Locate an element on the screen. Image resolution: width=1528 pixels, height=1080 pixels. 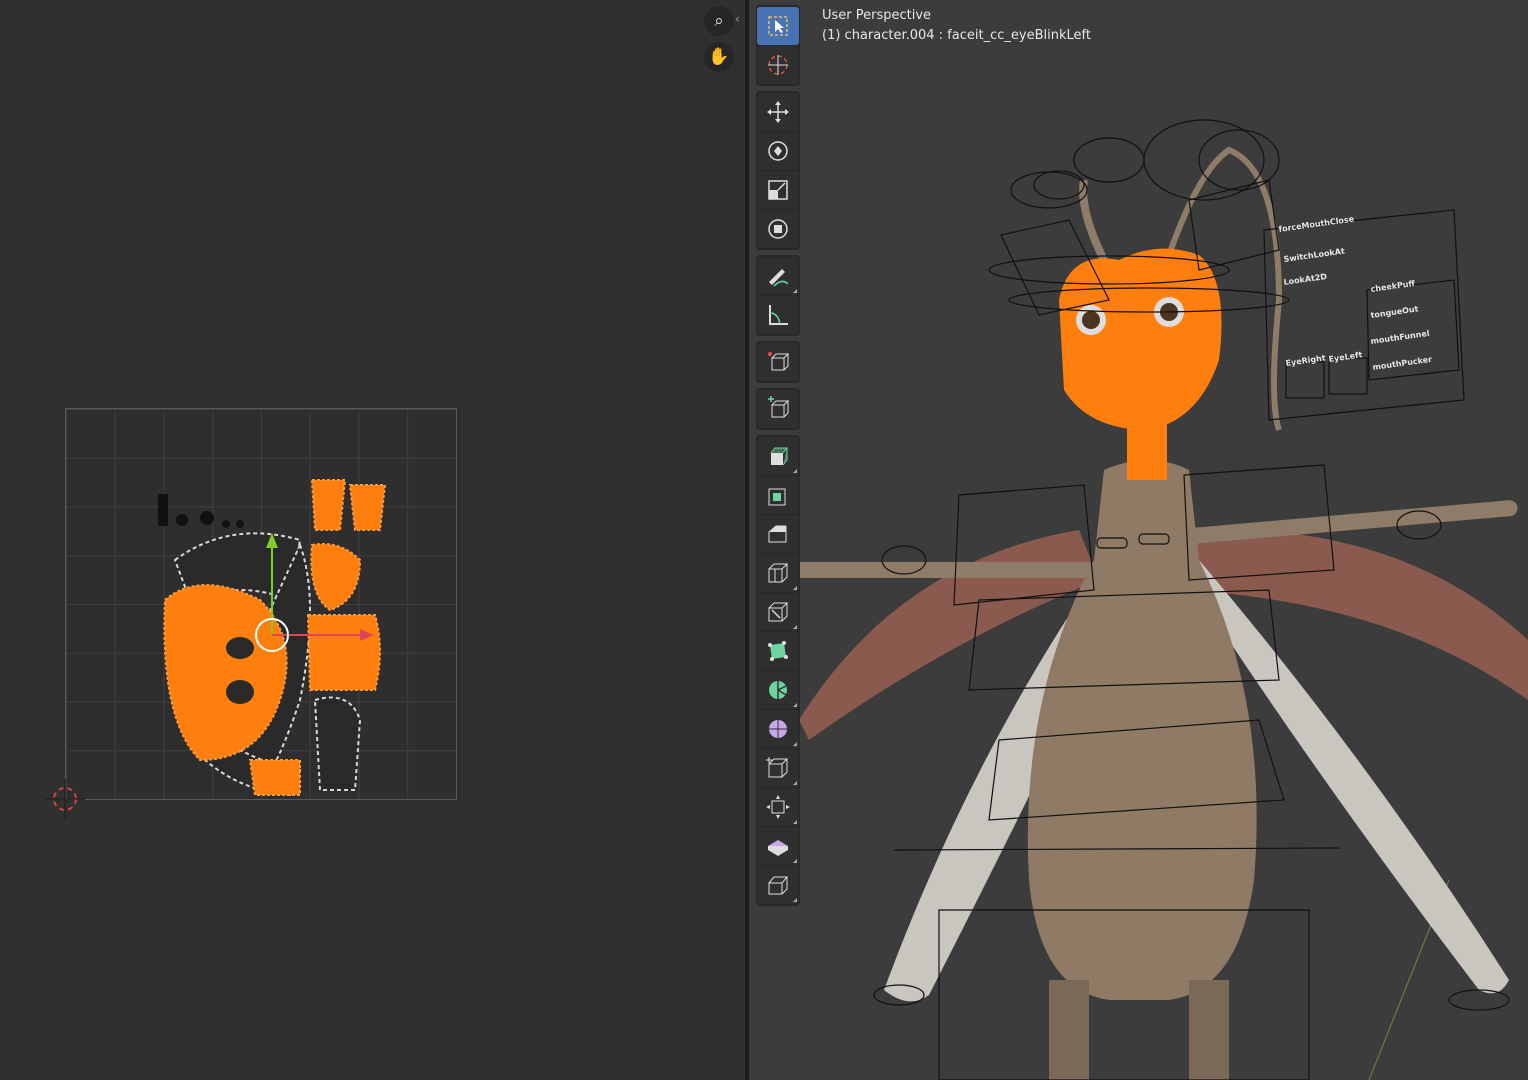
select-box-tool-icon is located at coordinates (778, 26).